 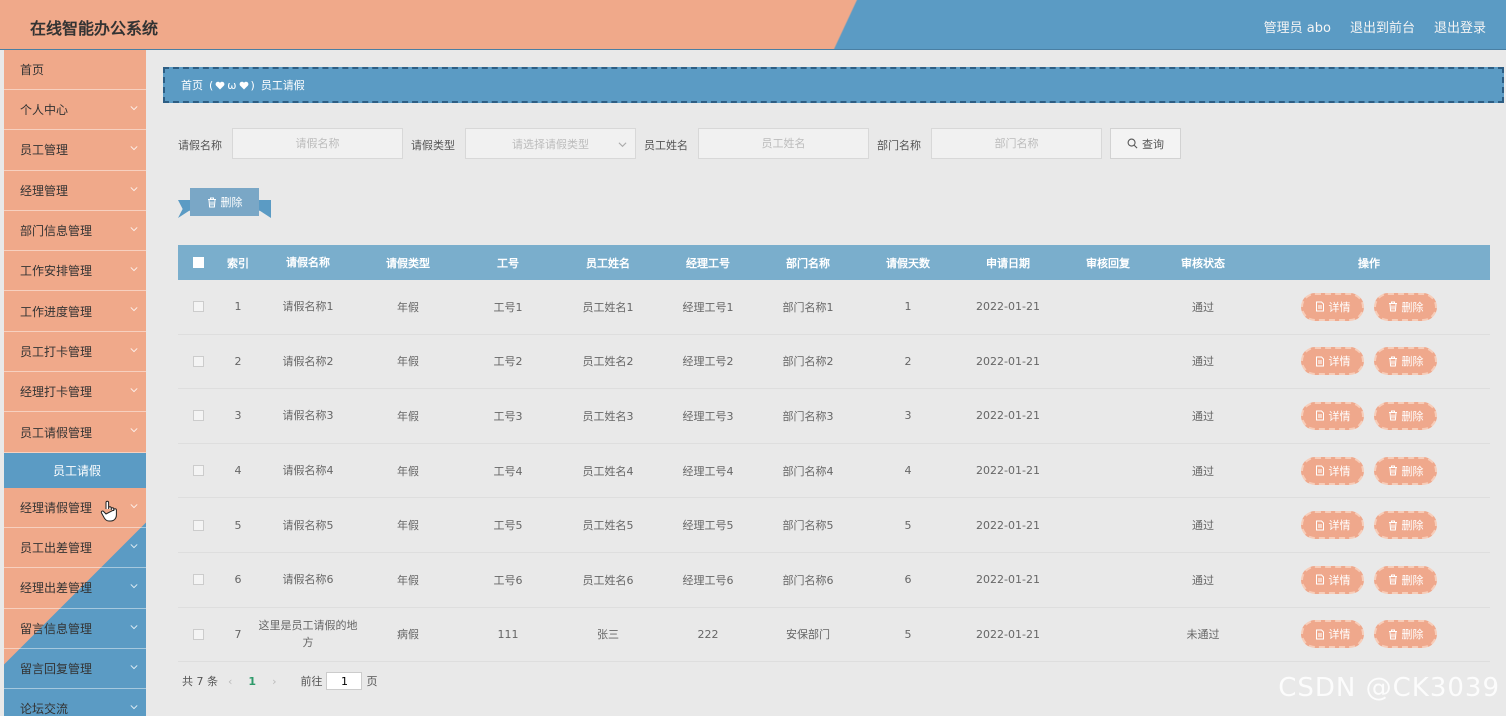 What do you see at coordinates (75, 231) in the screenshot?
I see `sidebar-item: 部门信息管理` at bounding box center [75, 231].